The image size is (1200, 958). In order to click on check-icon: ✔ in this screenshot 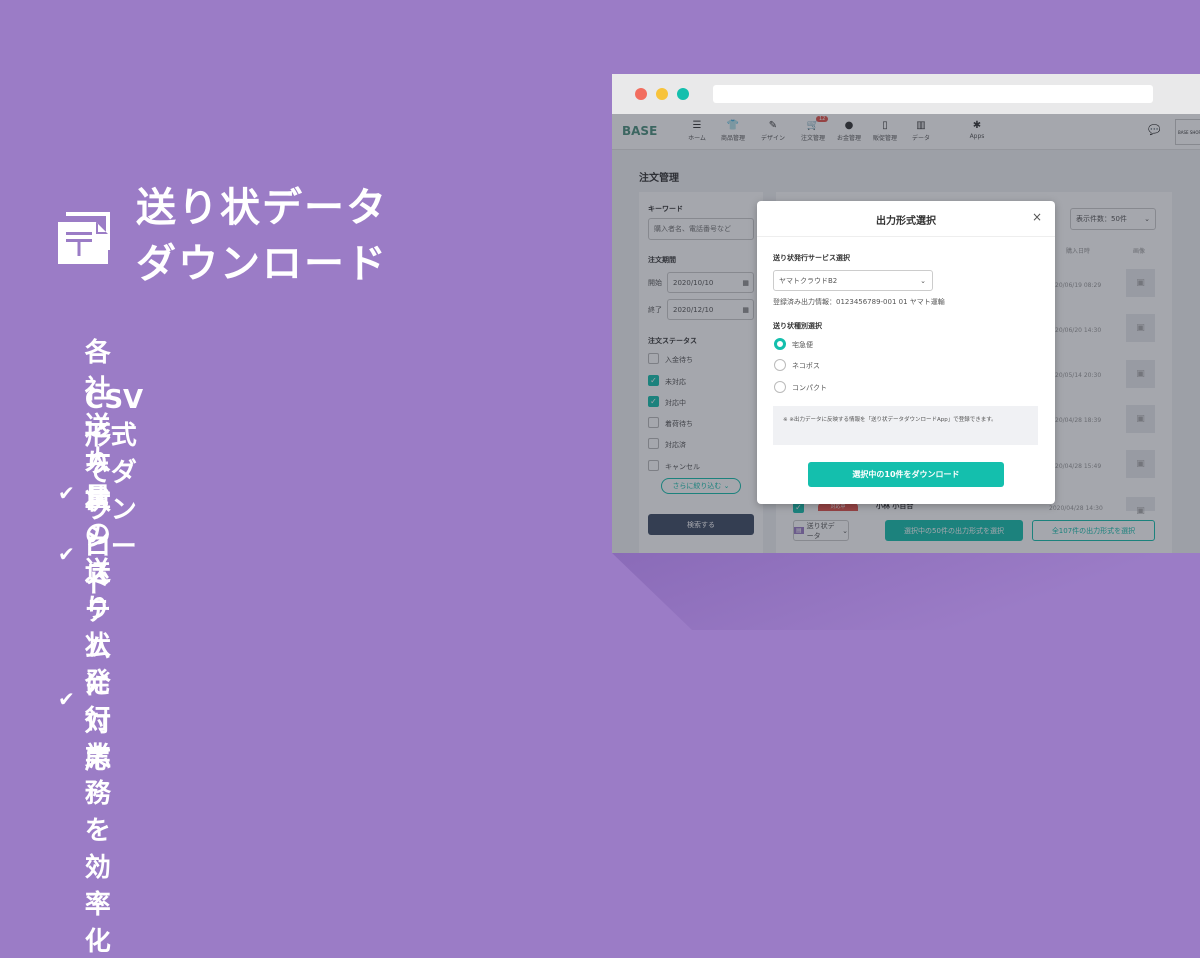, I will do `click(66, 699)`.